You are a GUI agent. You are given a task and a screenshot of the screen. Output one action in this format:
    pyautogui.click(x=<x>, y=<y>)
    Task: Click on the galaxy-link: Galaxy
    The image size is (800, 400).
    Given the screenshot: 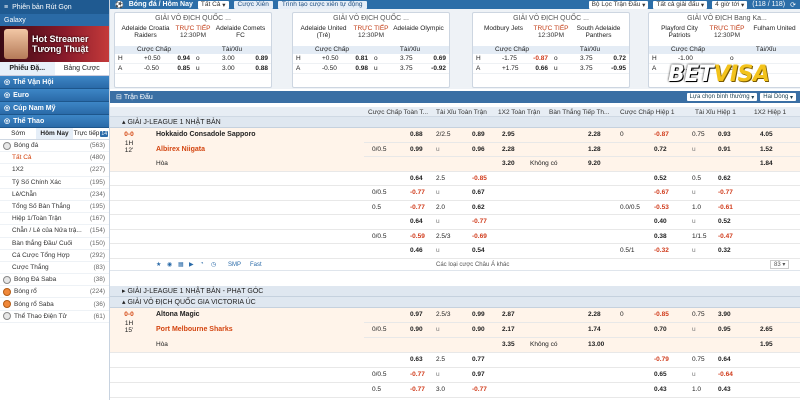 What is the action you would take?
    pyautogui.click(x=54, y=20)
    